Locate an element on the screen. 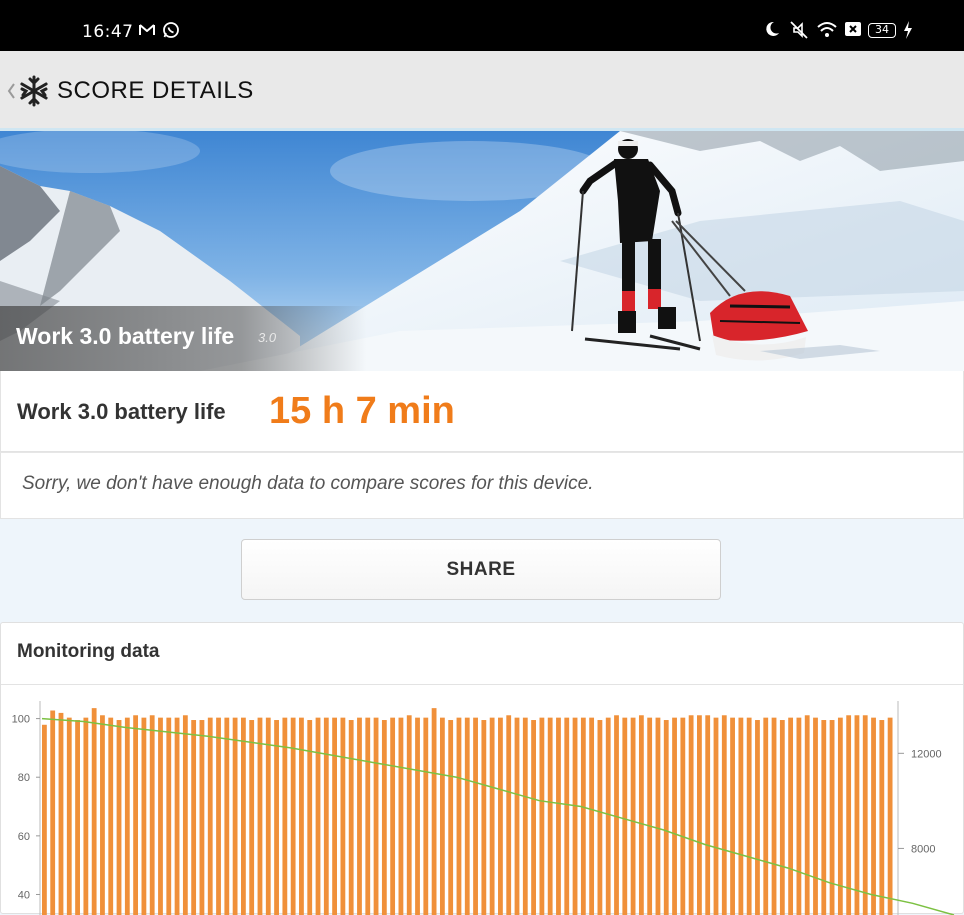 This screenshot has width=964, height=915. battery-icon: 34 is located at coordinates (884, 31).